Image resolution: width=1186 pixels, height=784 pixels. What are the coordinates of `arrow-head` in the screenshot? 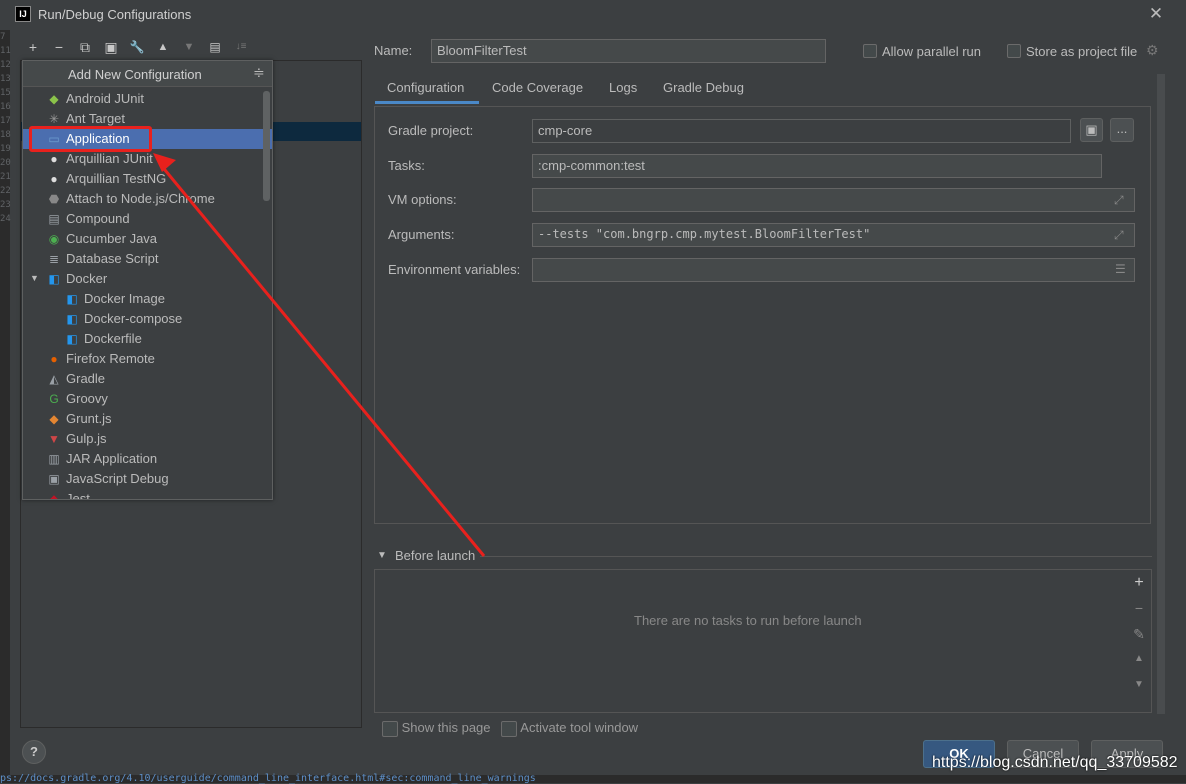 It's located at (164, 162).